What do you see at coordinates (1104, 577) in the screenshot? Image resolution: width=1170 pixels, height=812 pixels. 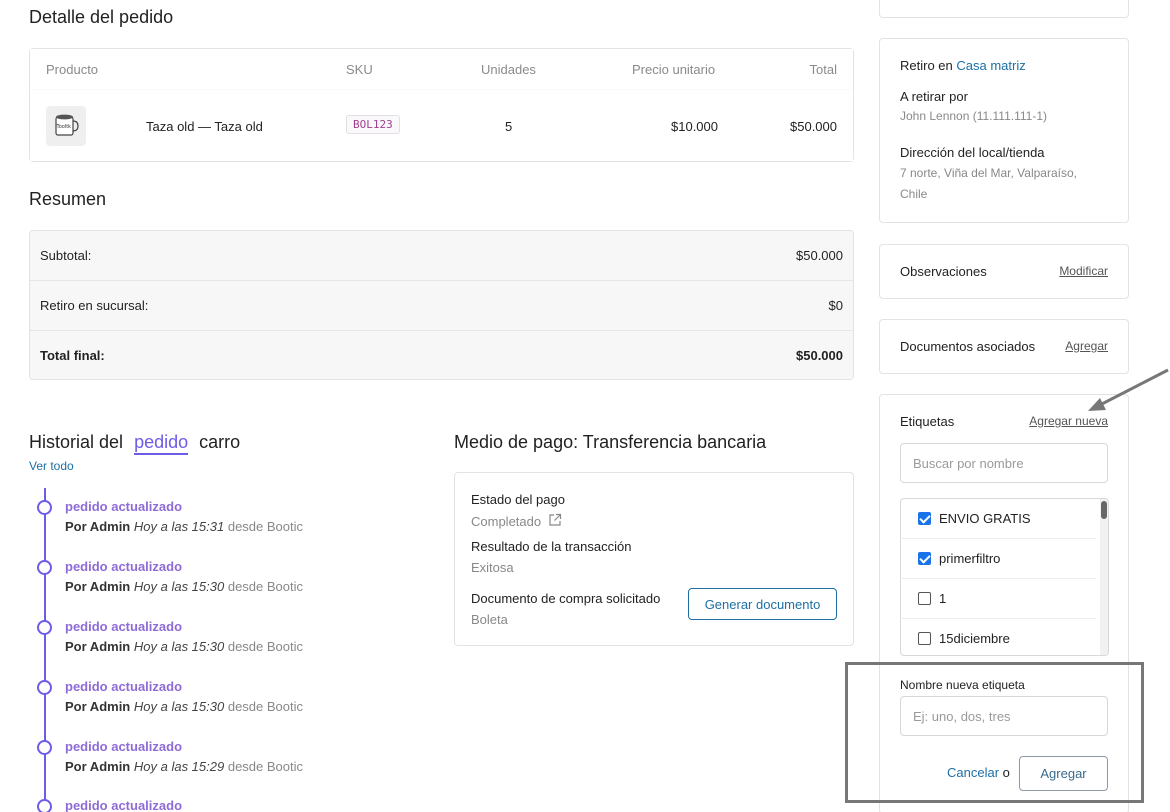 I see `tag-list-scrollbar` at bounding box center [1104, 577].